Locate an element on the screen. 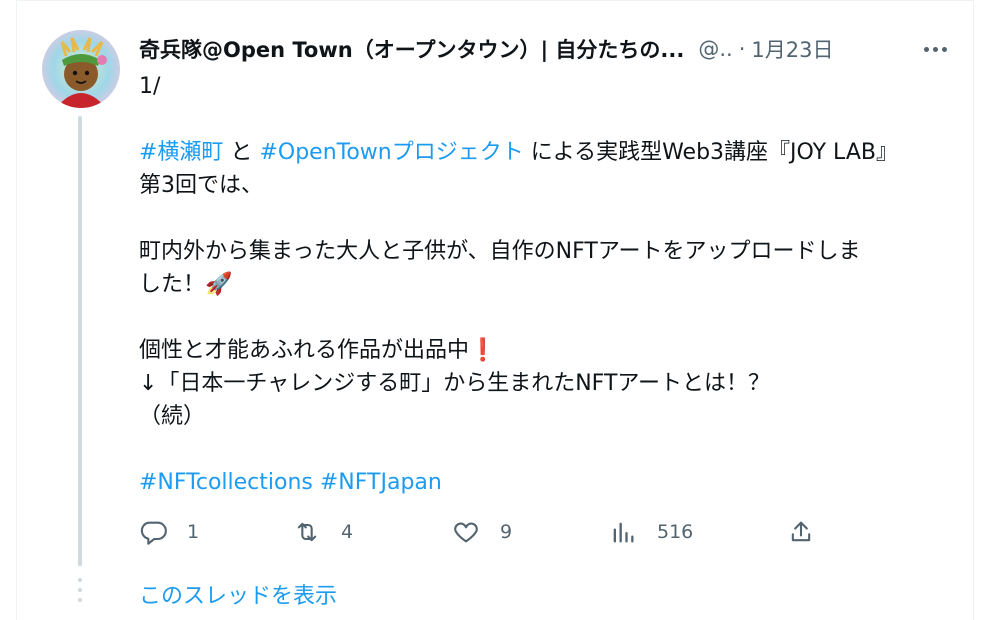 The width and height of the screenshot is (1008, 620). like-button: 9 is located at coordinates (482, 532).